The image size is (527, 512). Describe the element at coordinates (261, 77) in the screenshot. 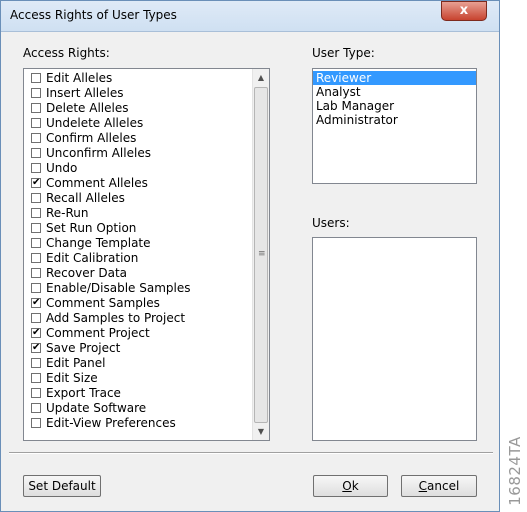

I see `scroll-up-arrow-icon: ▲` at that location.